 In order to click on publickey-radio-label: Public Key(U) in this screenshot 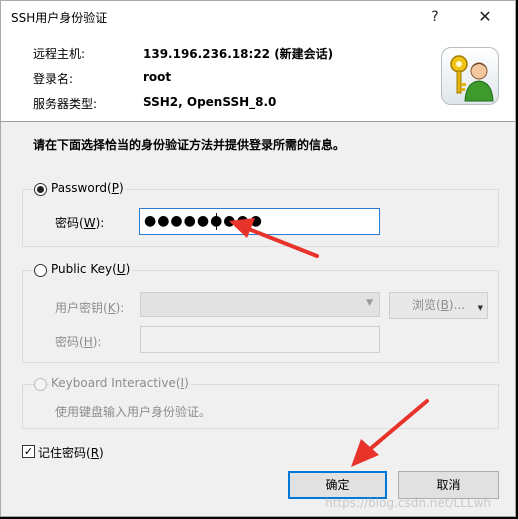, I will do `click(91, 269)`.